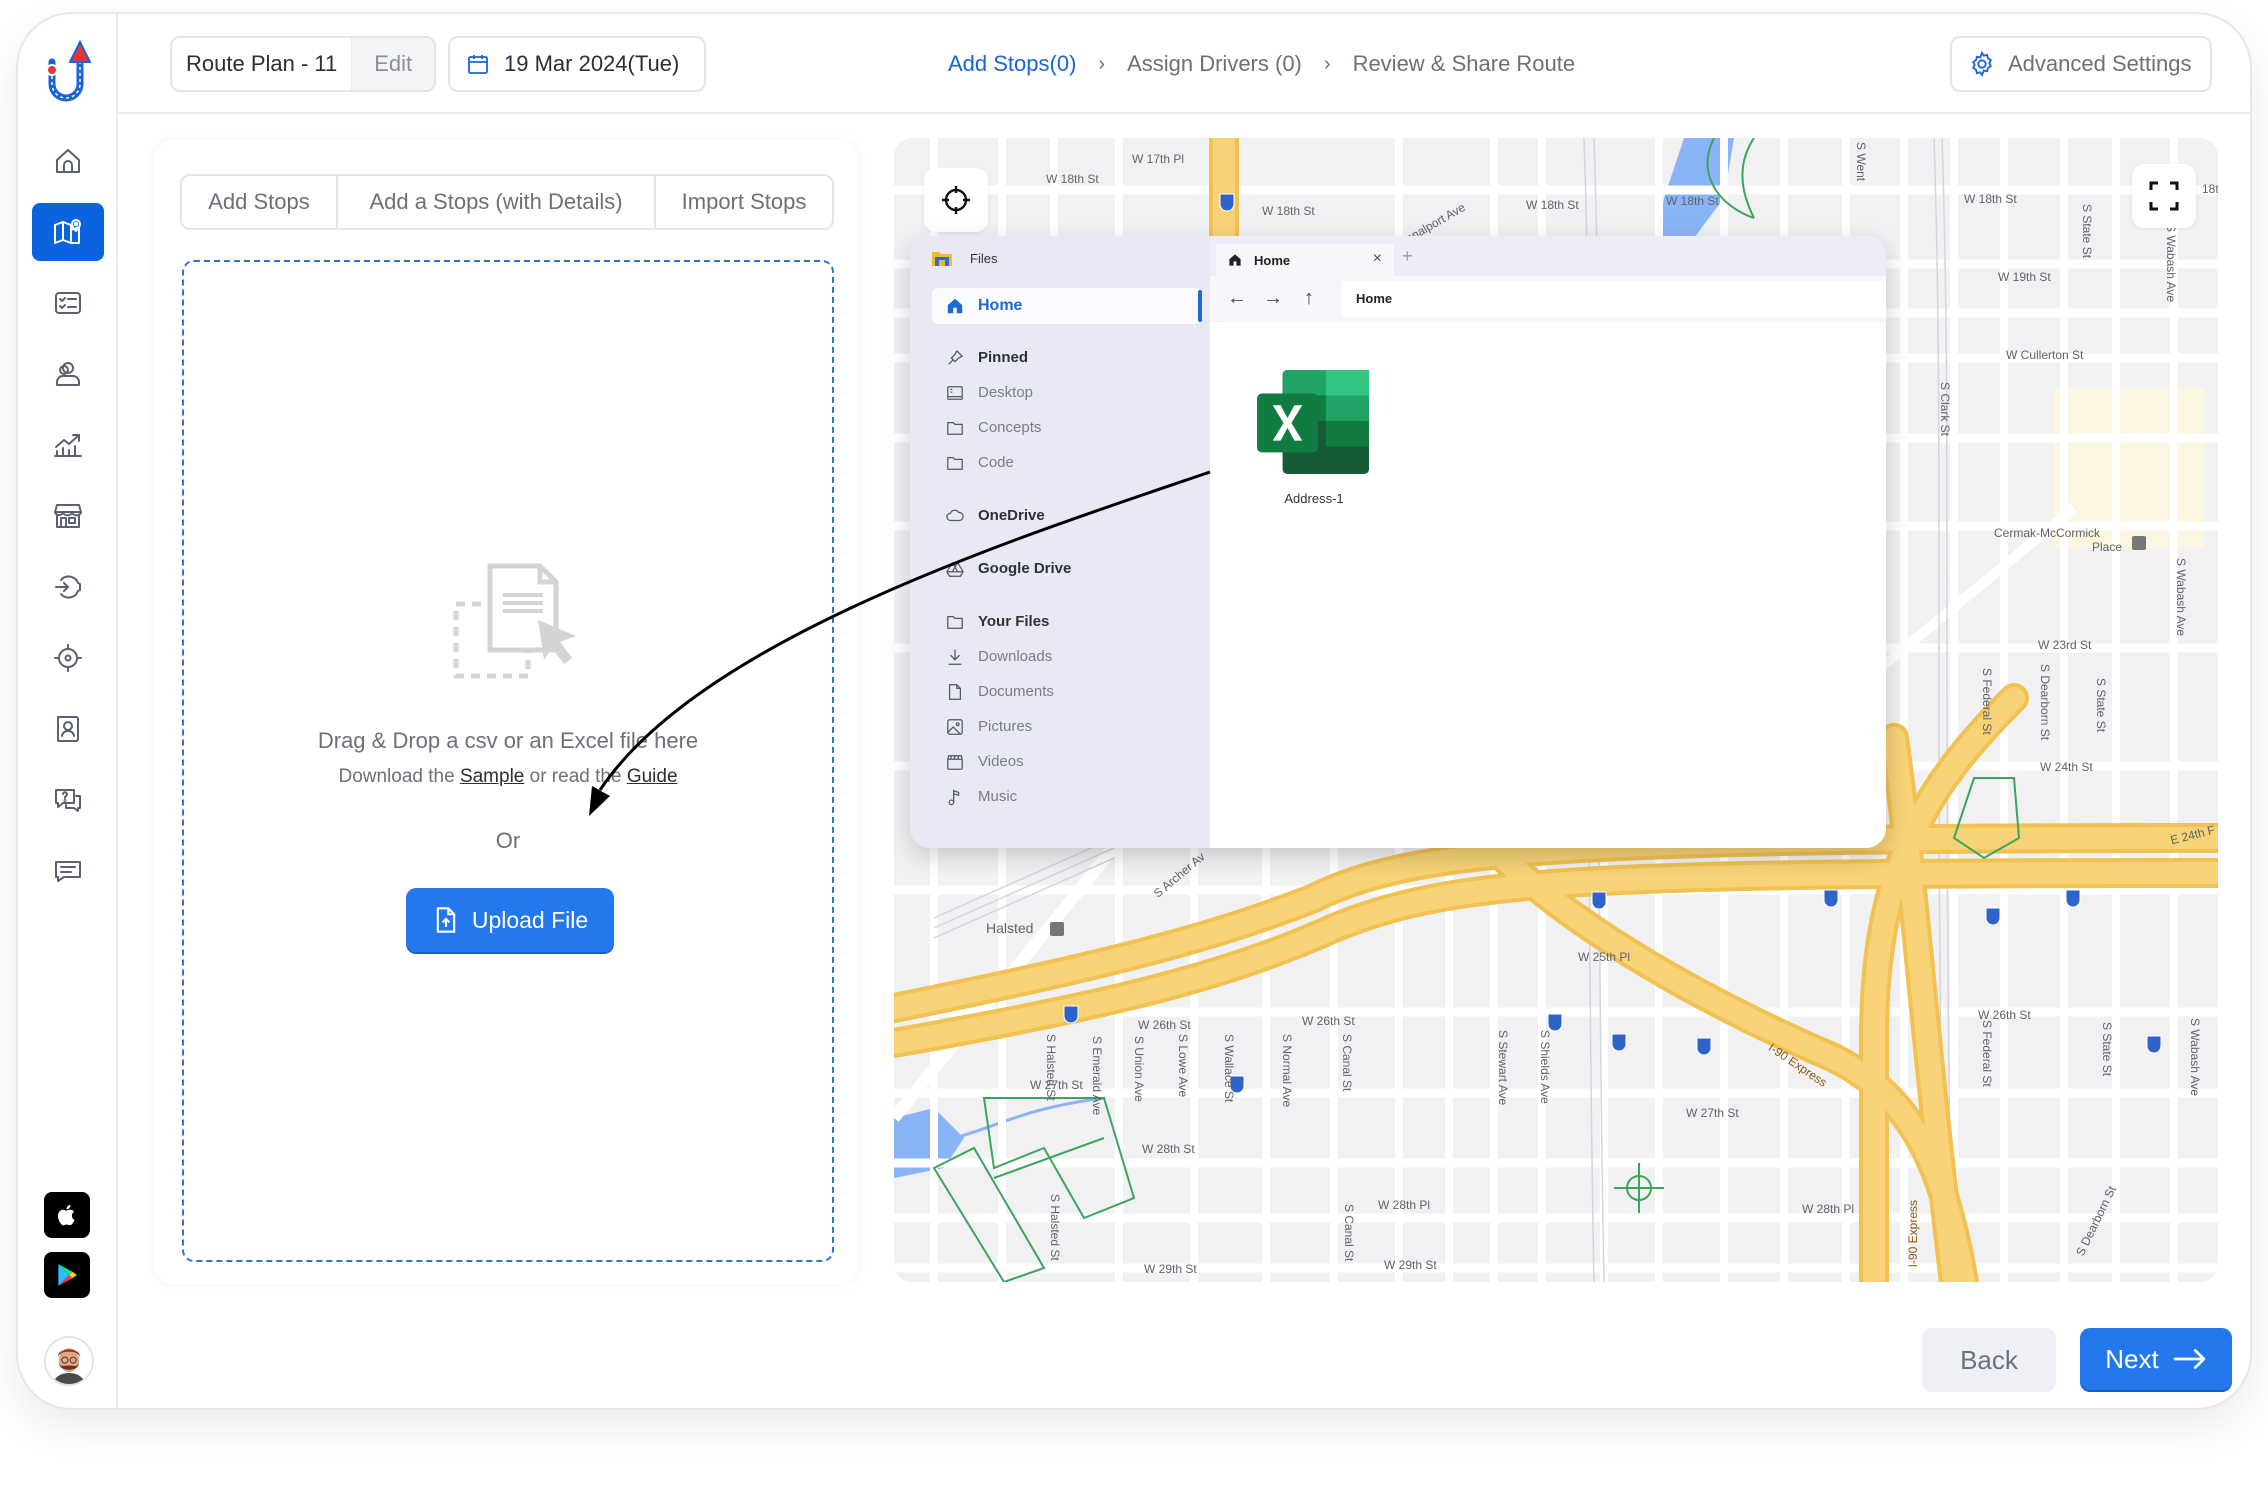 The width and height of the screenshot is (2268, 1491). What do you see at coordinates (1067, 796) in the screenshot?
I see `explorer-nav-music: Music` at bounding box center [1067, 796].